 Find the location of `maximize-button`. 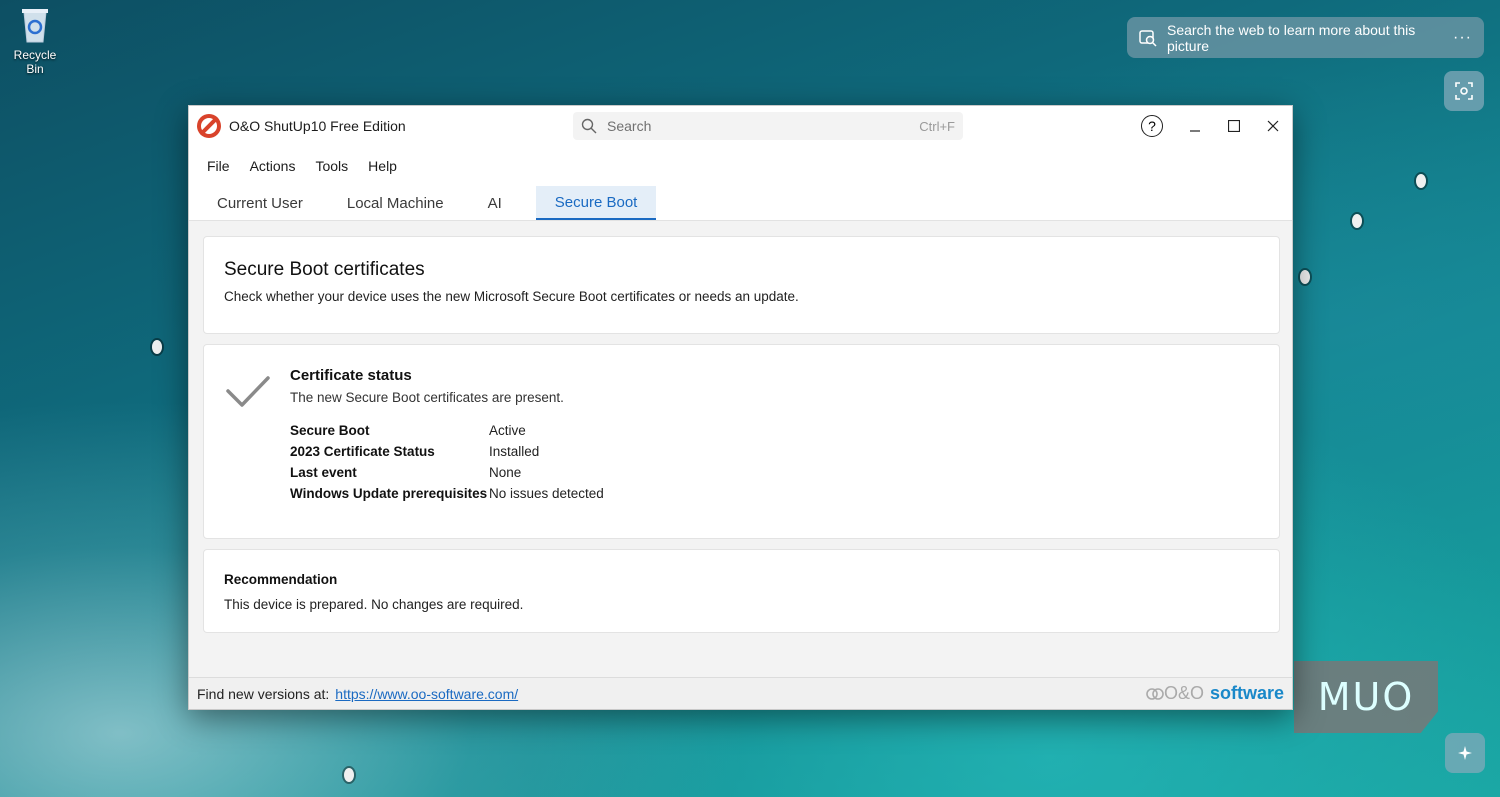

maximize-button is located at coordinates (1233, 126).